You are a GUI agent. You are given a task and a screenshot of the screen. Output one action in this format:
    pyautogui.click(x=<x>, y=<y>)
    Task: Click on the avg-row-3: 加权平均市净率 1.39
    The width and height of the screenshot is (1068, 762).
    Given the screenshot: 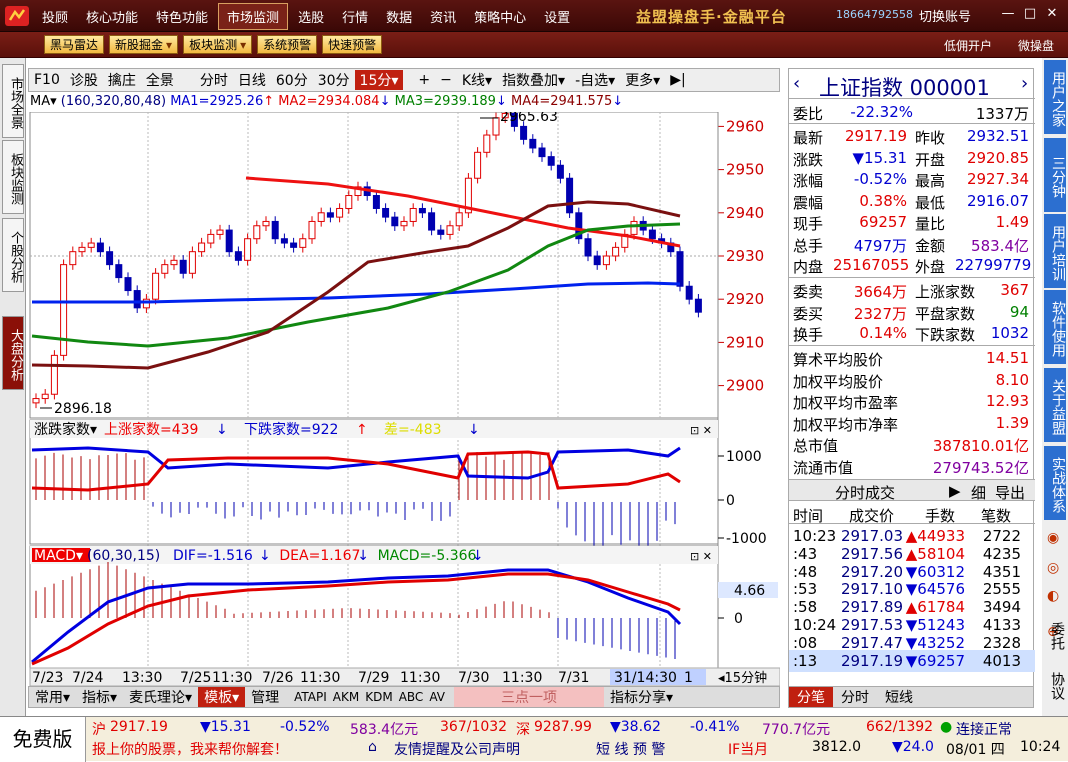 What is the action you would take?
    pyautogui.click(x=912, y=423)
    